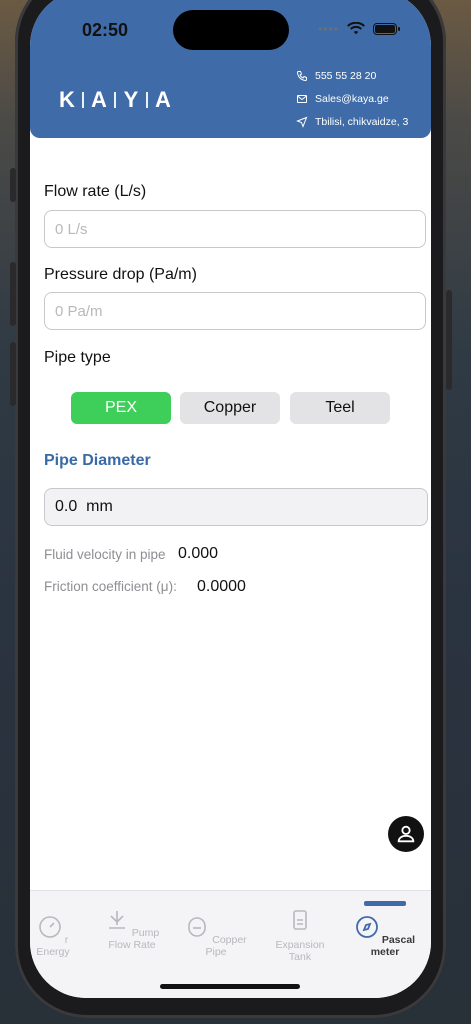 The height and width of the screenshot is (1024, 471). I want to click on tank-icon, so click(300, 920).